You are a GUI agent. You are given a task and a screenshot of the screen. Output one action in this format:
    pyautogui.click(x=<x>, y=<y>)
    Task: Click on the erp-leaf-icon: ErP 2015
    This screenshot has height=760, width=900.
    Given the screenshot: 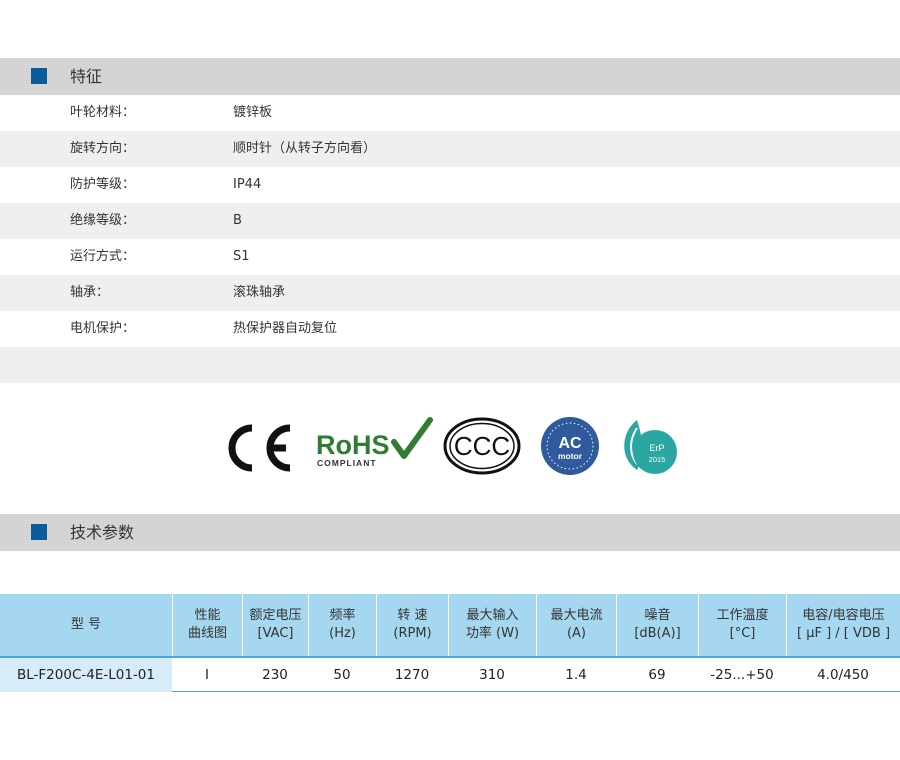 What is the action you would take?
    pyautogui.click(x=650, y=447)
    